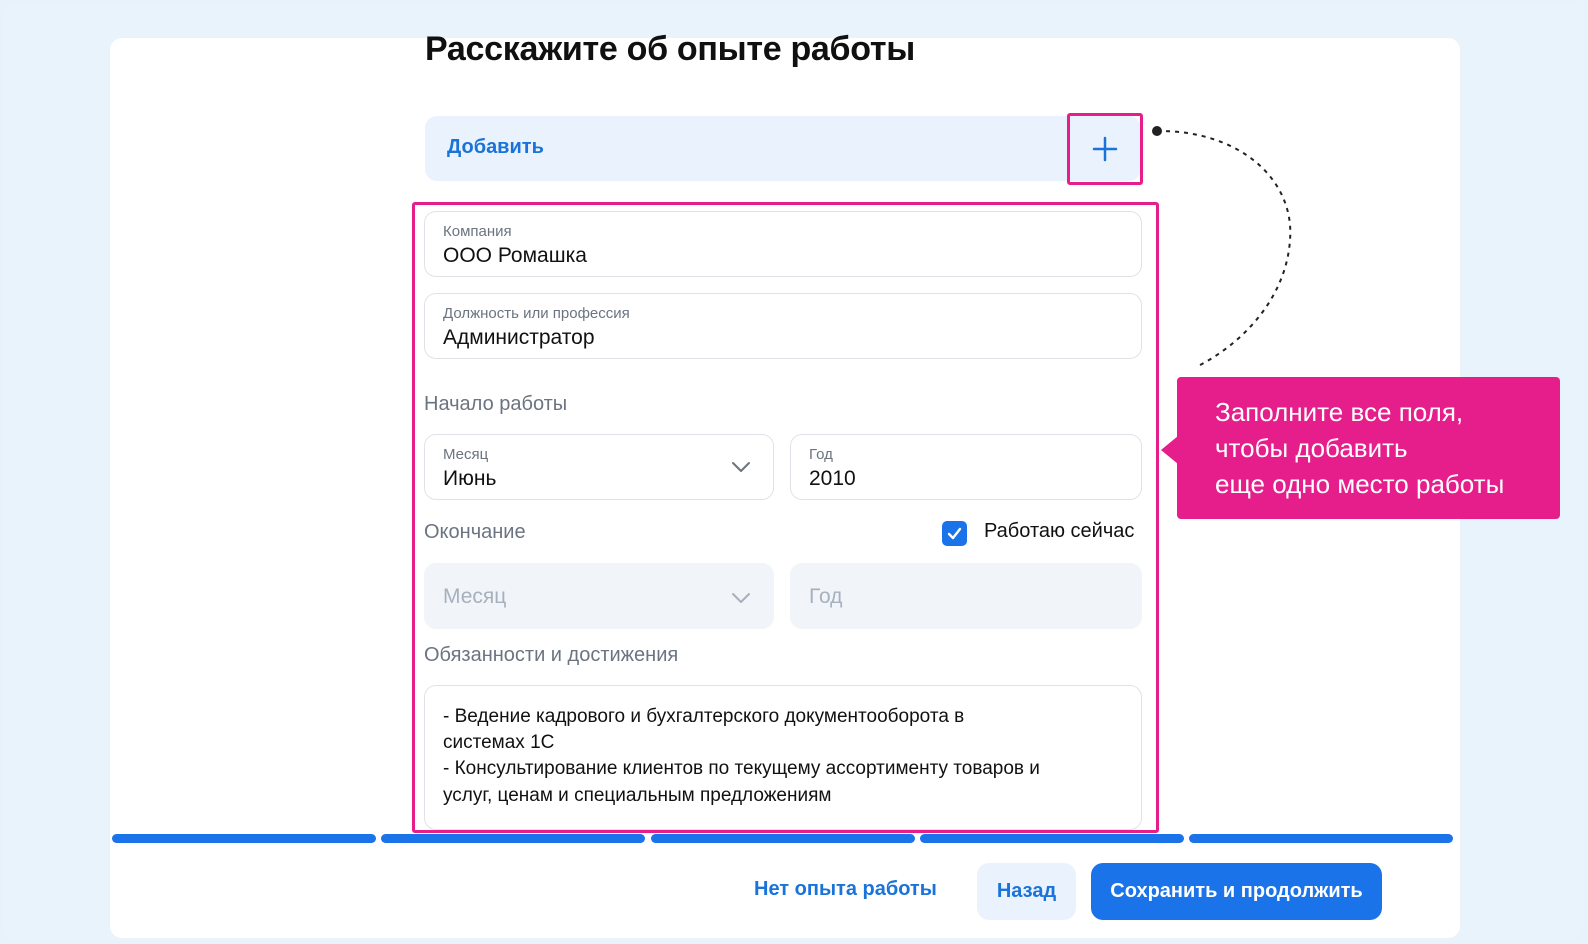  I want to click on position-label: Должность или профессия, so click(536, 313).